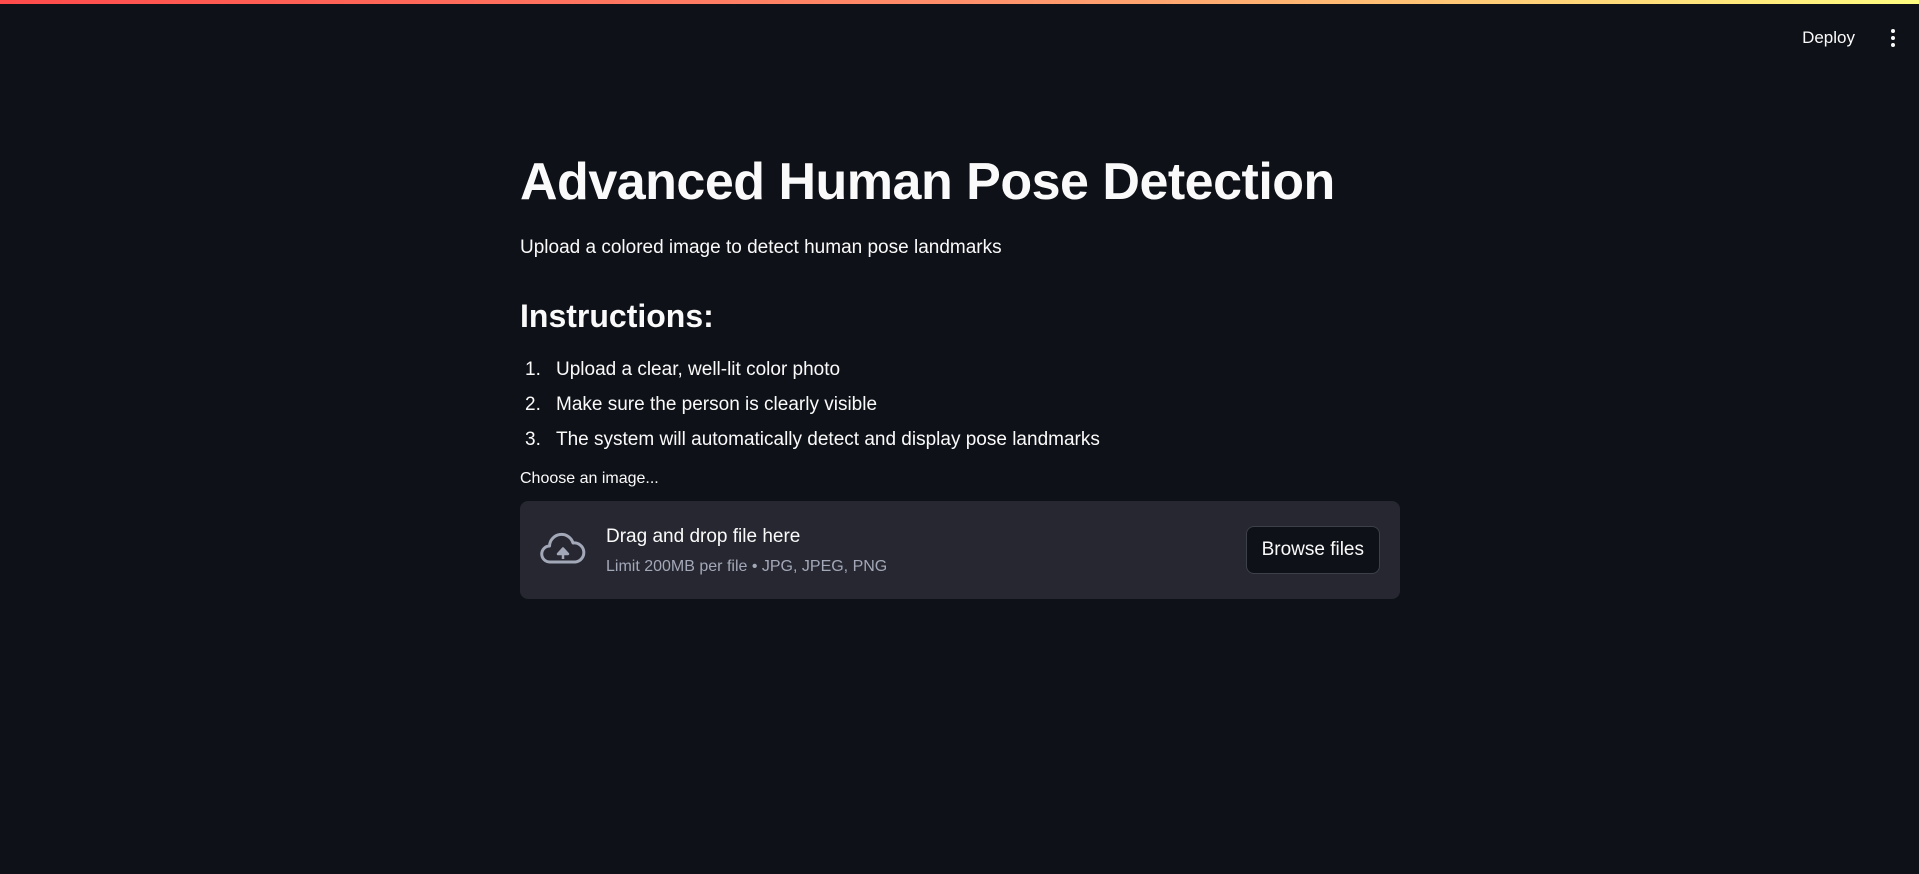 This screenshot has width=1919, height=874. I want to click on page-title: Advanced Human Pose Detection, so click(927, 182).